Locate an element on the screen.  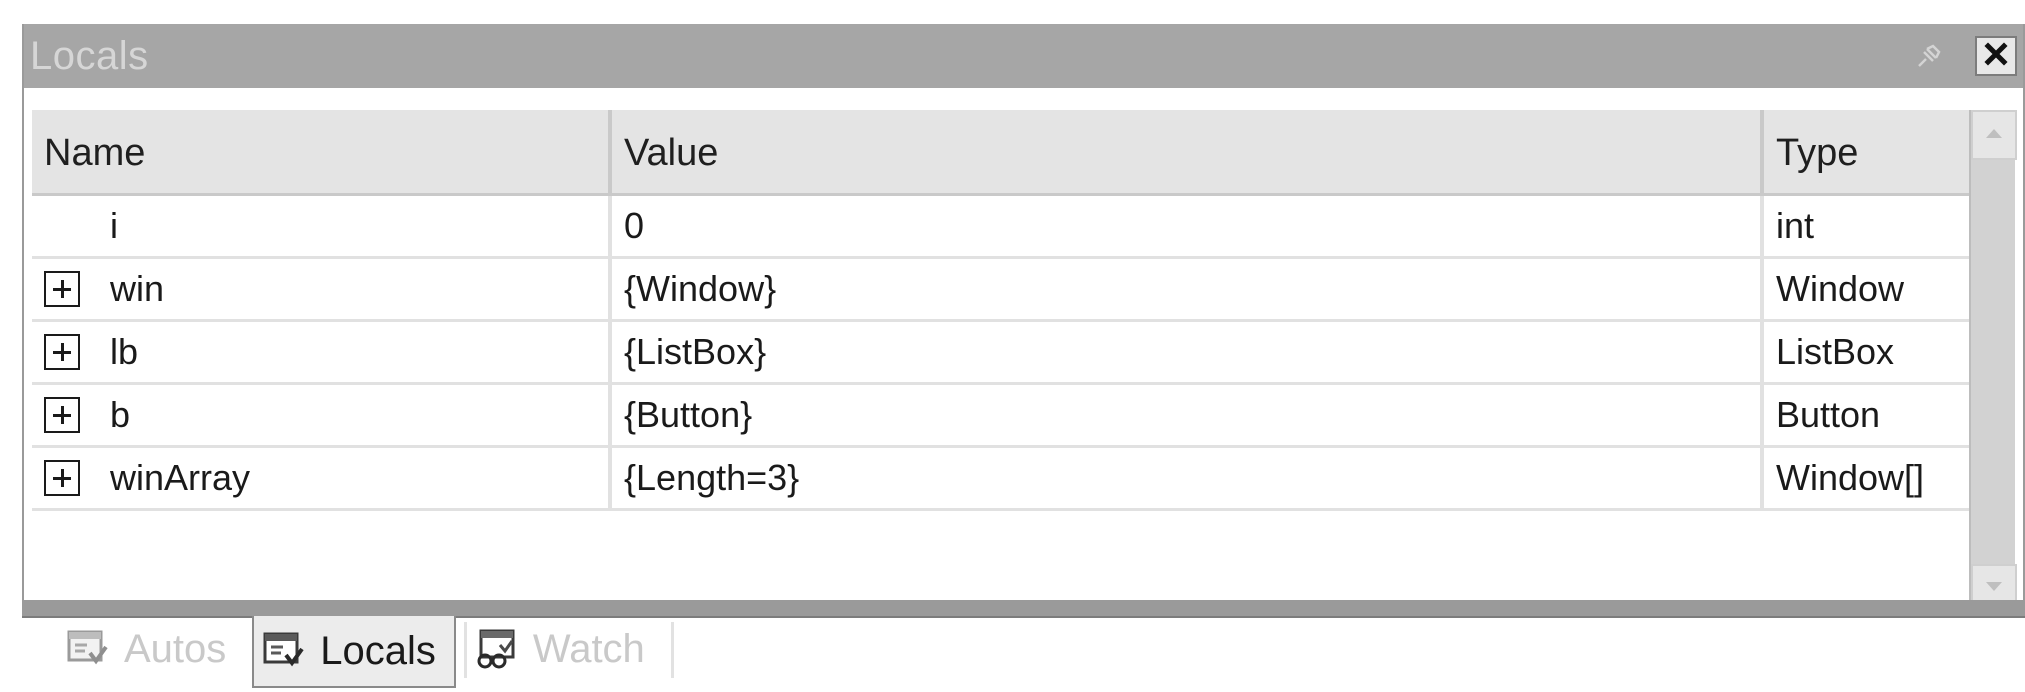
window-title: Locals is located at coordinates (89, 56).